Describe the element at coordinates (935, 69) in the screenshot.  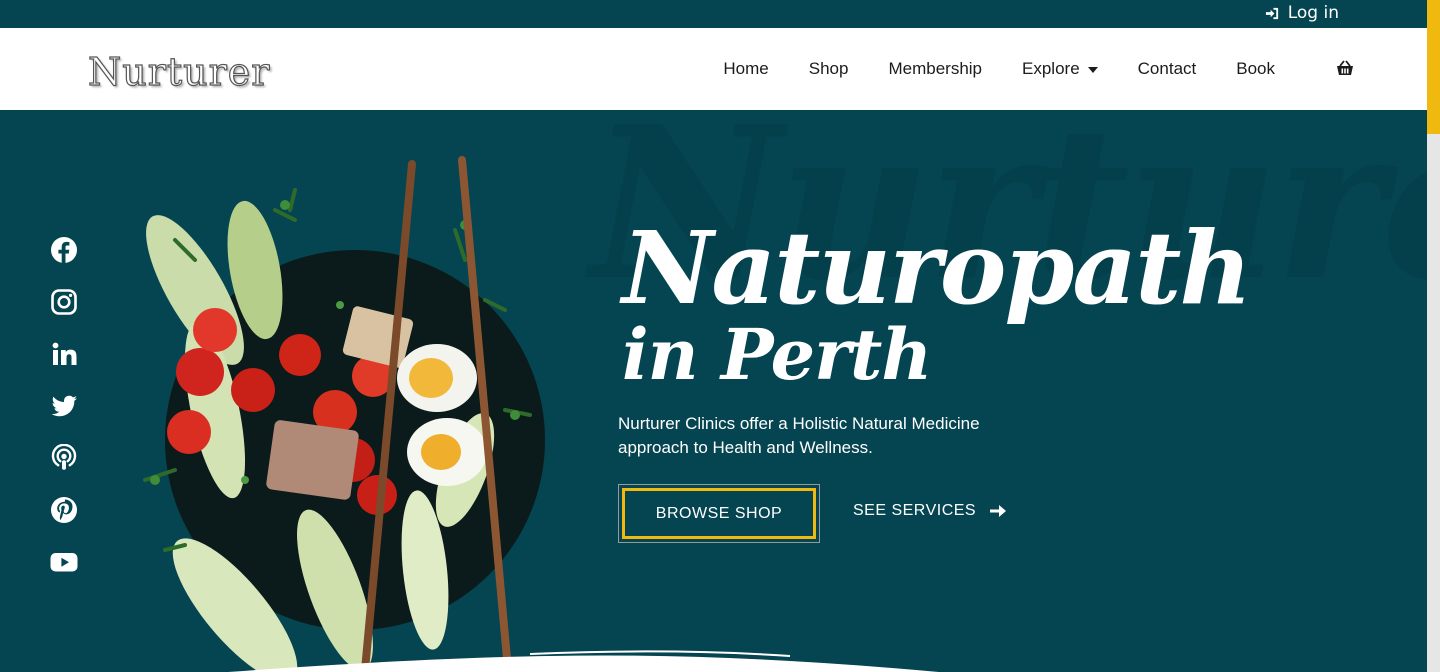
I see `nav-membership: Membership` at that location.